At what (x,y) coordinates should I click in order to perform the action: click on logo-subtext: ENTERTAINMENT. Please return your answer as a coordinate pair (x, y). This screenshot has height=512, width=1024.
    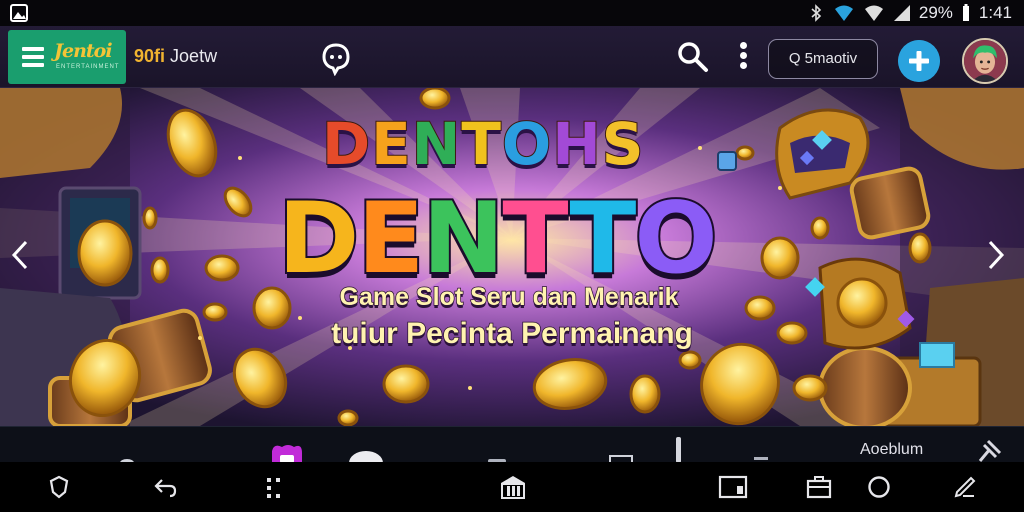
    Looking at the image, I should click on (88, 67).